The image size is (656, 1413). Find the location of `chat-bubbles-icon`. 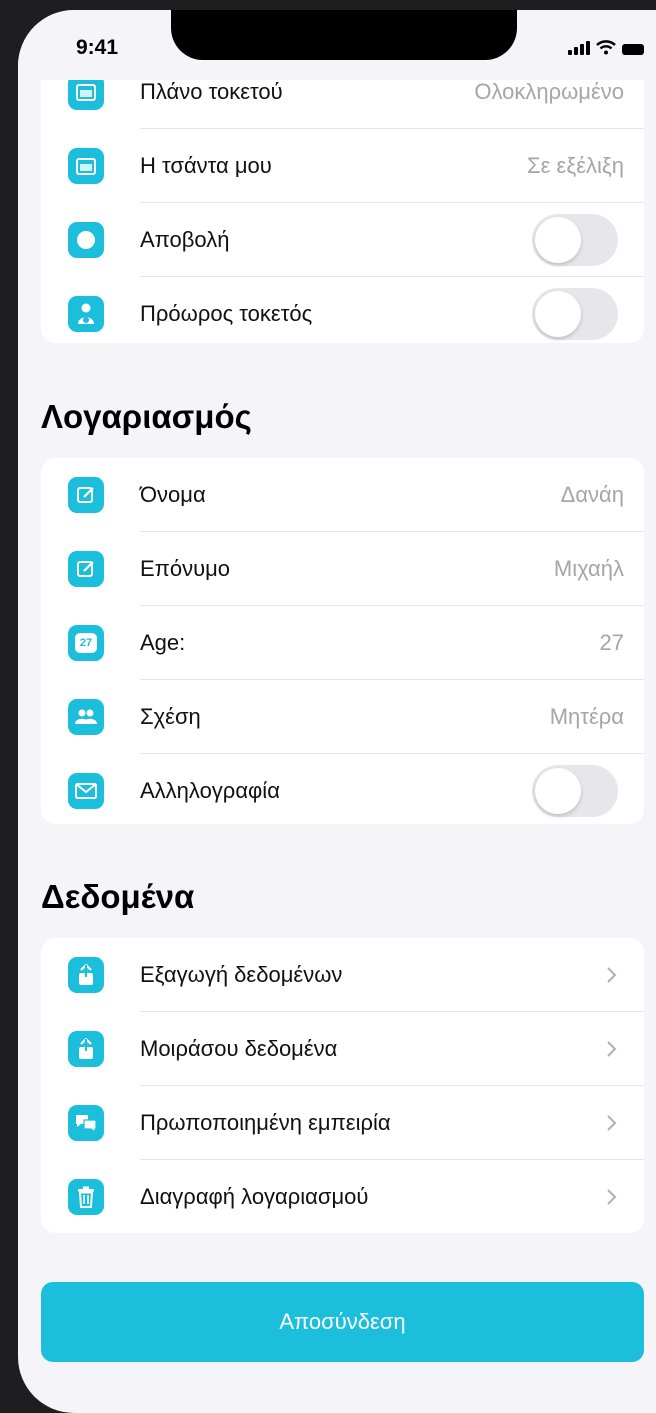

chat-bubbles-icon is located at coordinates (86, 1123).